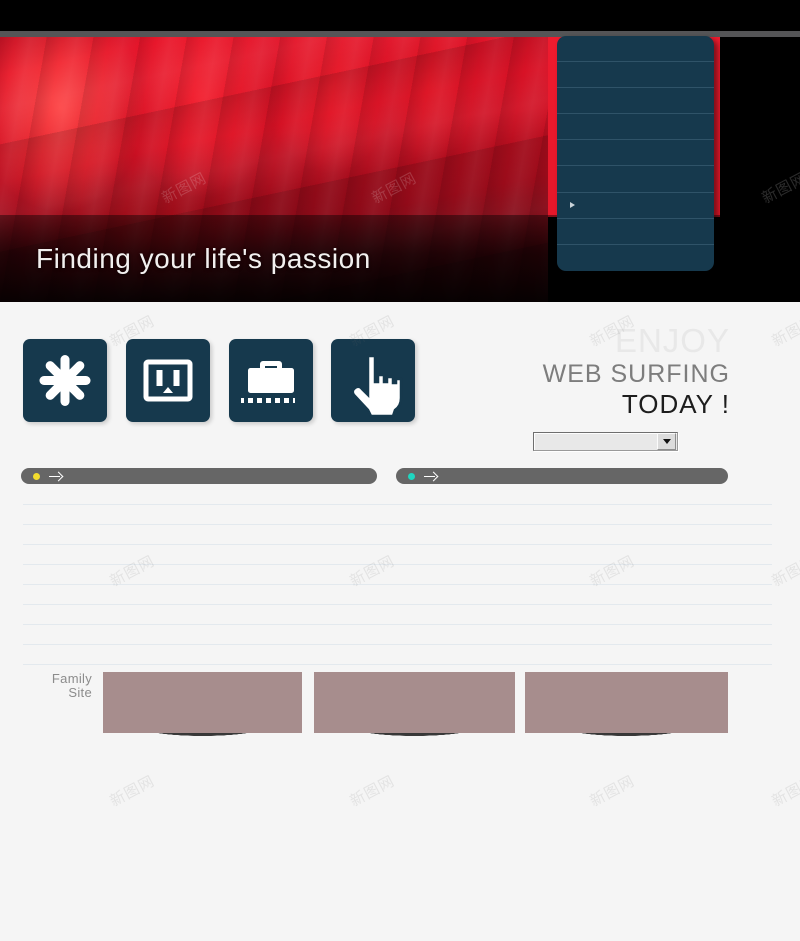 This screenshot has width=800, height=941. I want to click on content-placeholder-right, so click(584, 582).